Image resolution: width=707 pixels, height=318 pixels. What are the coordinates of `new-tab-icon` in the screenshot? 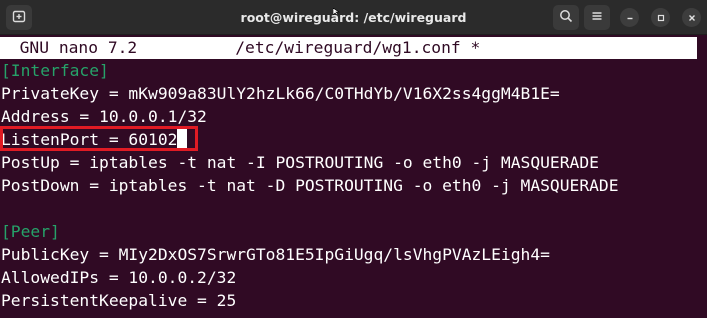 It's located at (19, 17).